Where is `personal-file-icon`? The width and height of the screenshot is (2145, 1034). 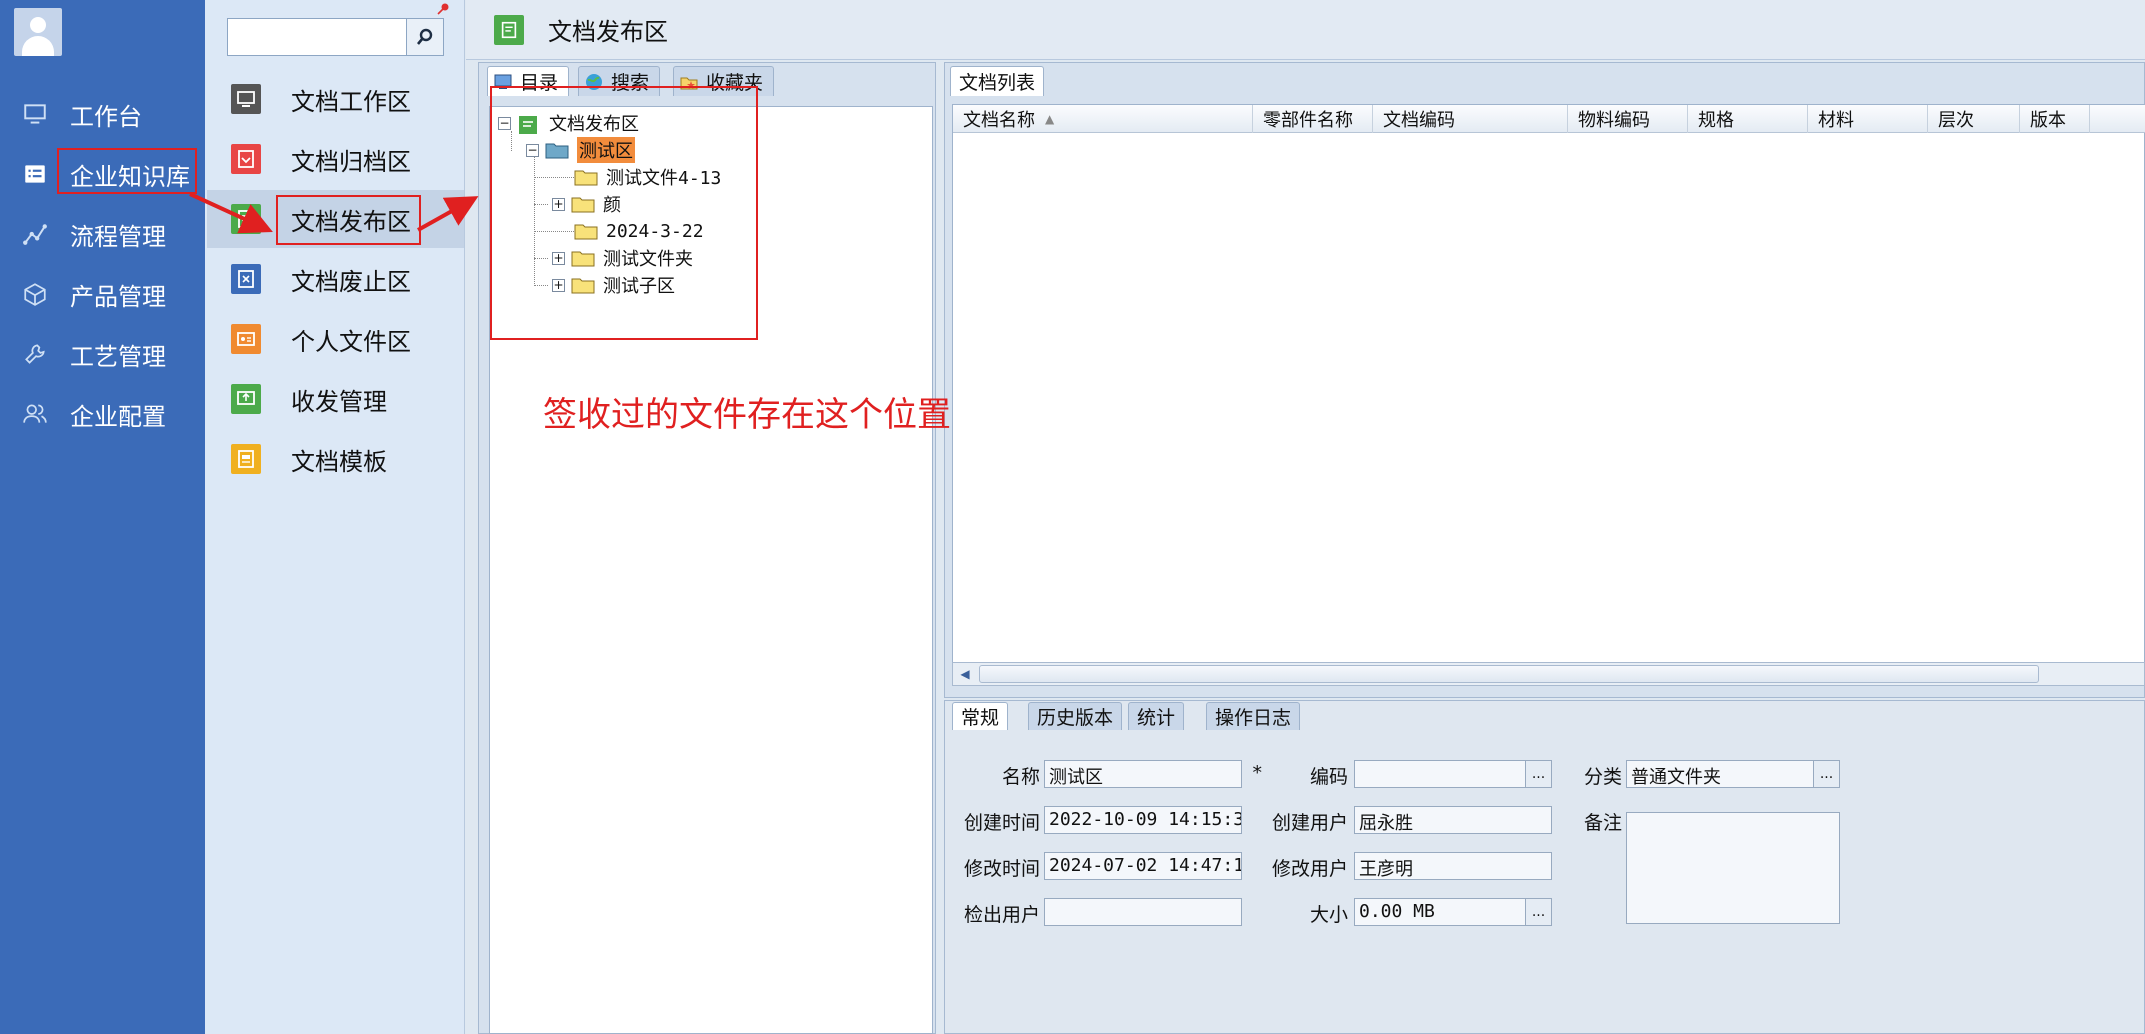
personal-file-icon is located at coordinates (246, 339).